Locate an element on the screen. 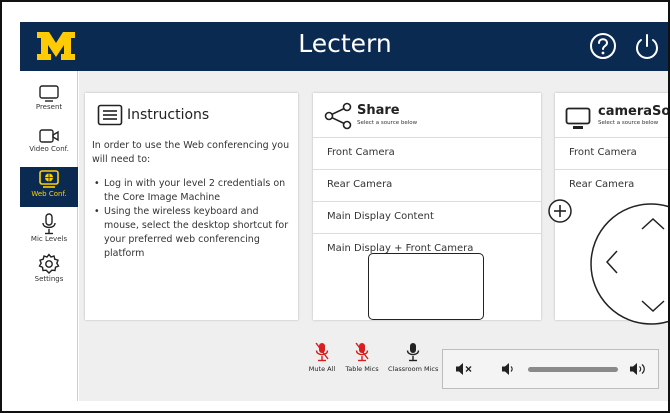 Image resolution: width=670 pixels, height=413 pixels. sidebar-item-label: Video Conf. is located at coordinates (49, 149).